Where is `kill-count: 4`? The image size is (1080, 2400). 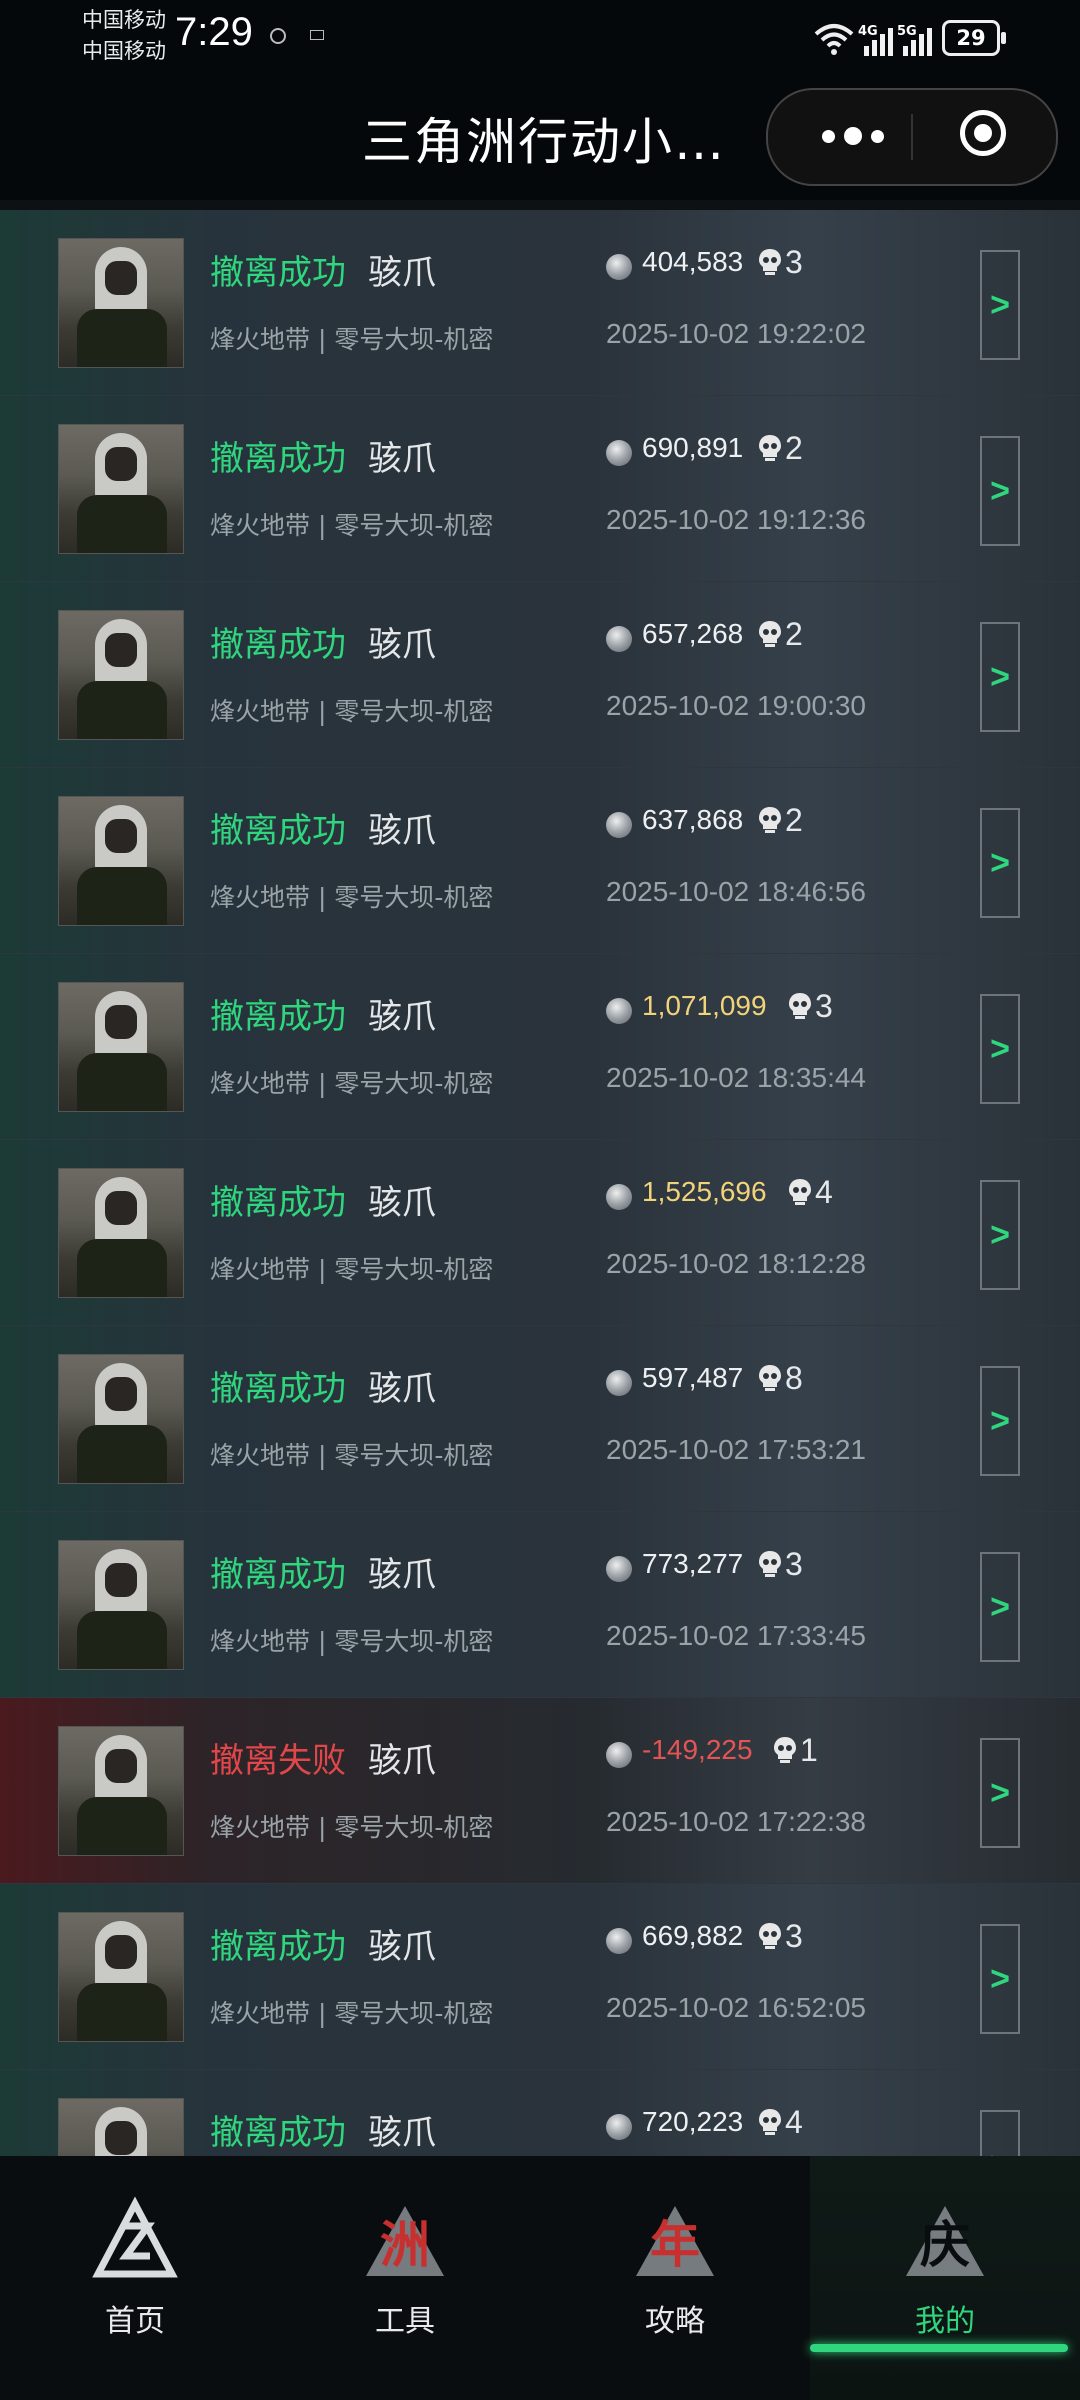 kill-count: 4 is located at coordinates (824, 1192).